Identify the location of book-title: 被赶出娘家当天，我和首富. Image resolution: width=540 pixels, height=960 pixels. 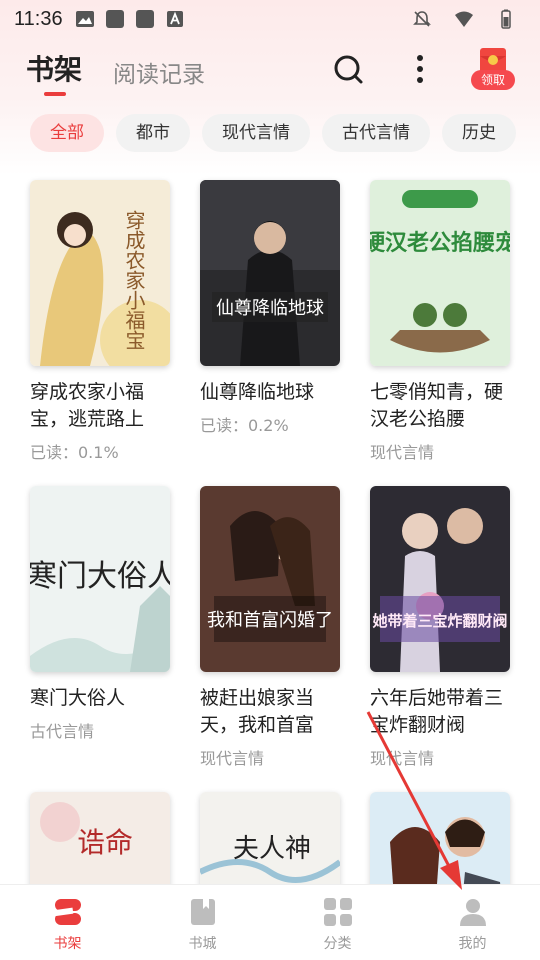
(257, 711).